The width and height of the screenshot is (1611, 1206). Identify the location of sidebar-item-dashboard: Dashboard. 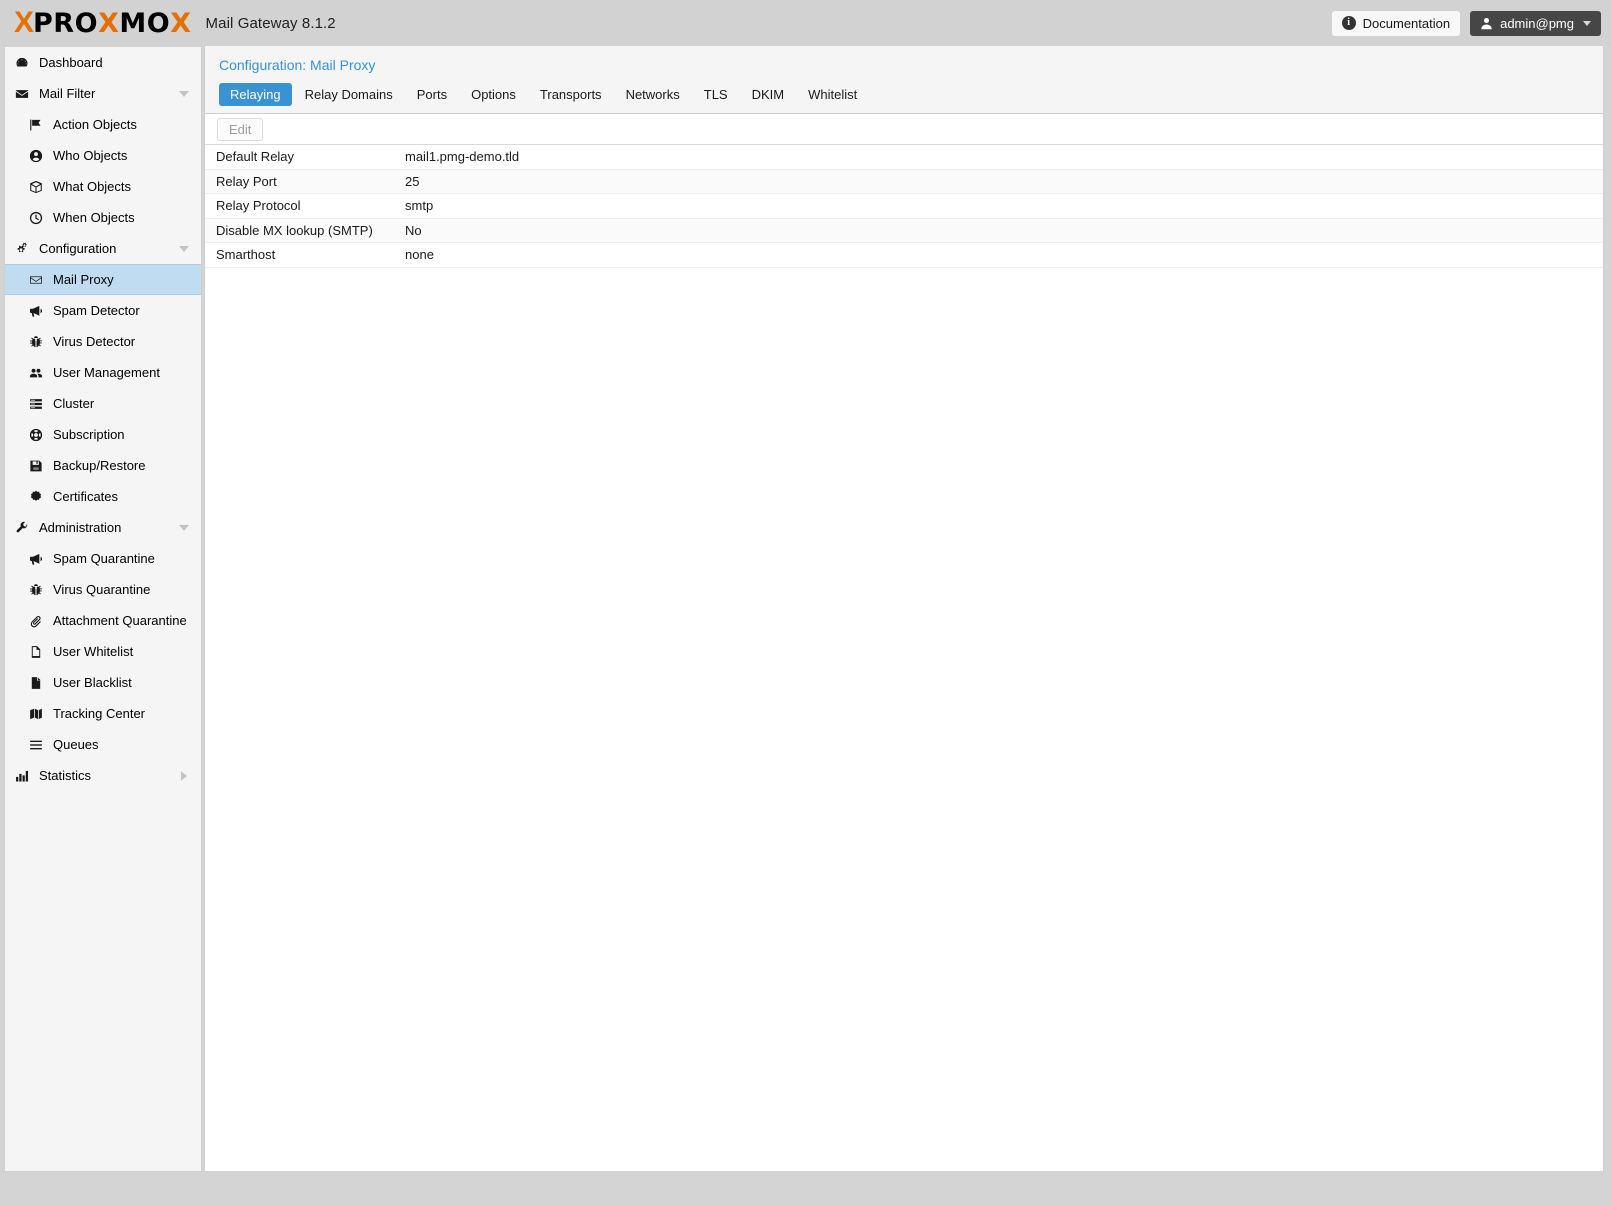
(103, 62).